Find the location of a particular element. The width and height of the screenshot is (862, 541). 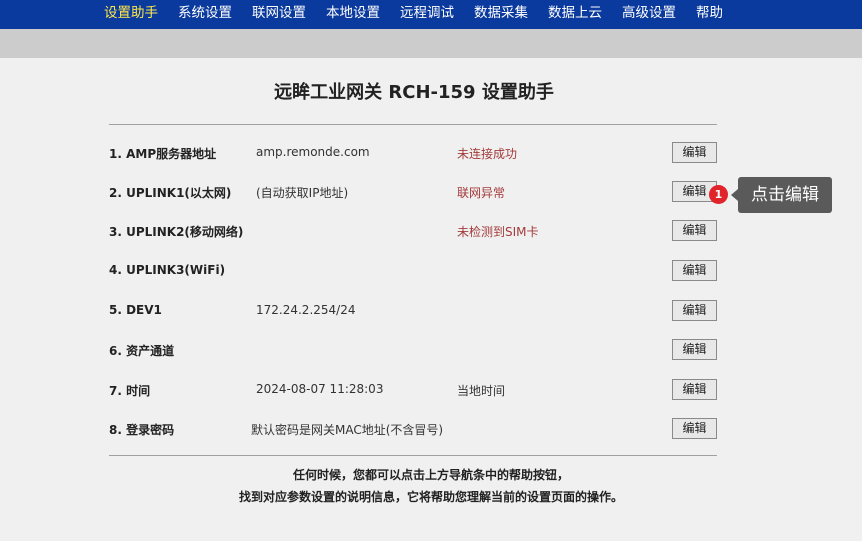

nav-item-help: 帮助 is located at coordinates (709, 14).